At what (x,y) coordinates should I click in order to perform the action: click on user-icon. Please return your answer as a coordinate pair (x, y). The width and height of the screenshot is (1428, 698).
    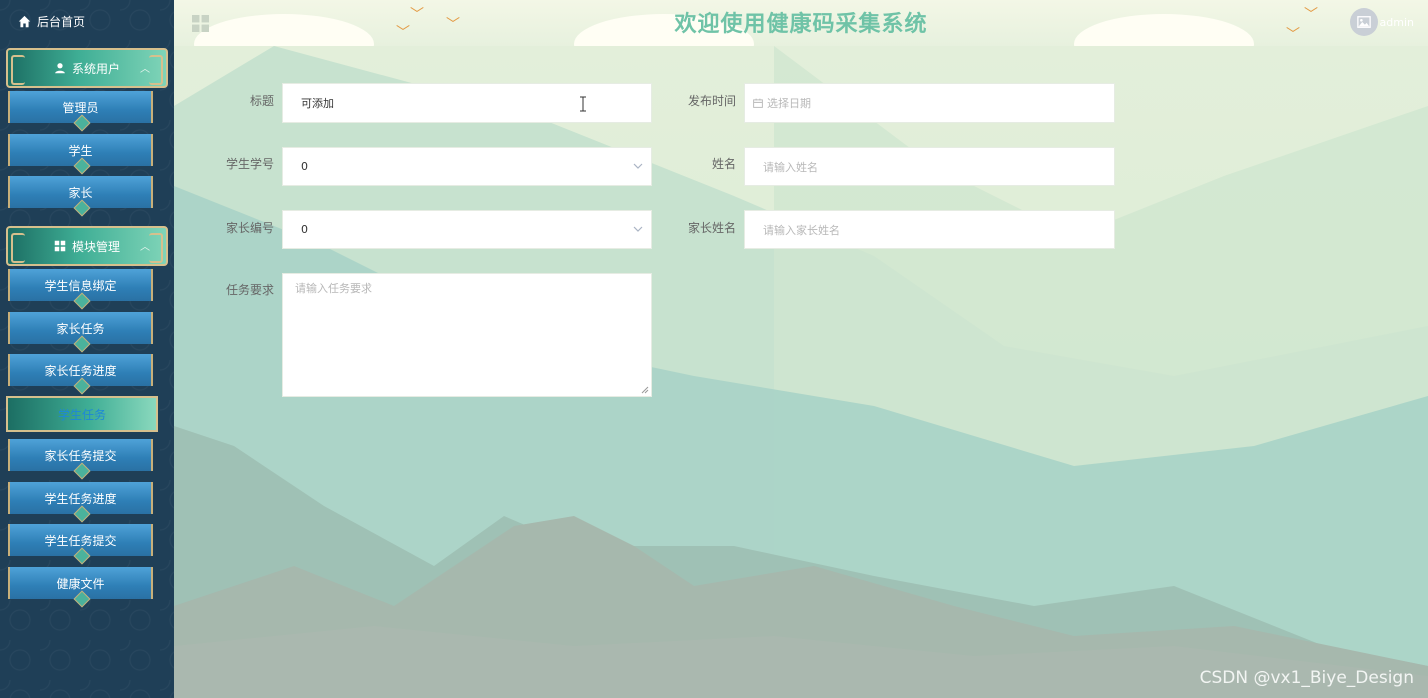
    Looking at the image, I should click on (60, 68).